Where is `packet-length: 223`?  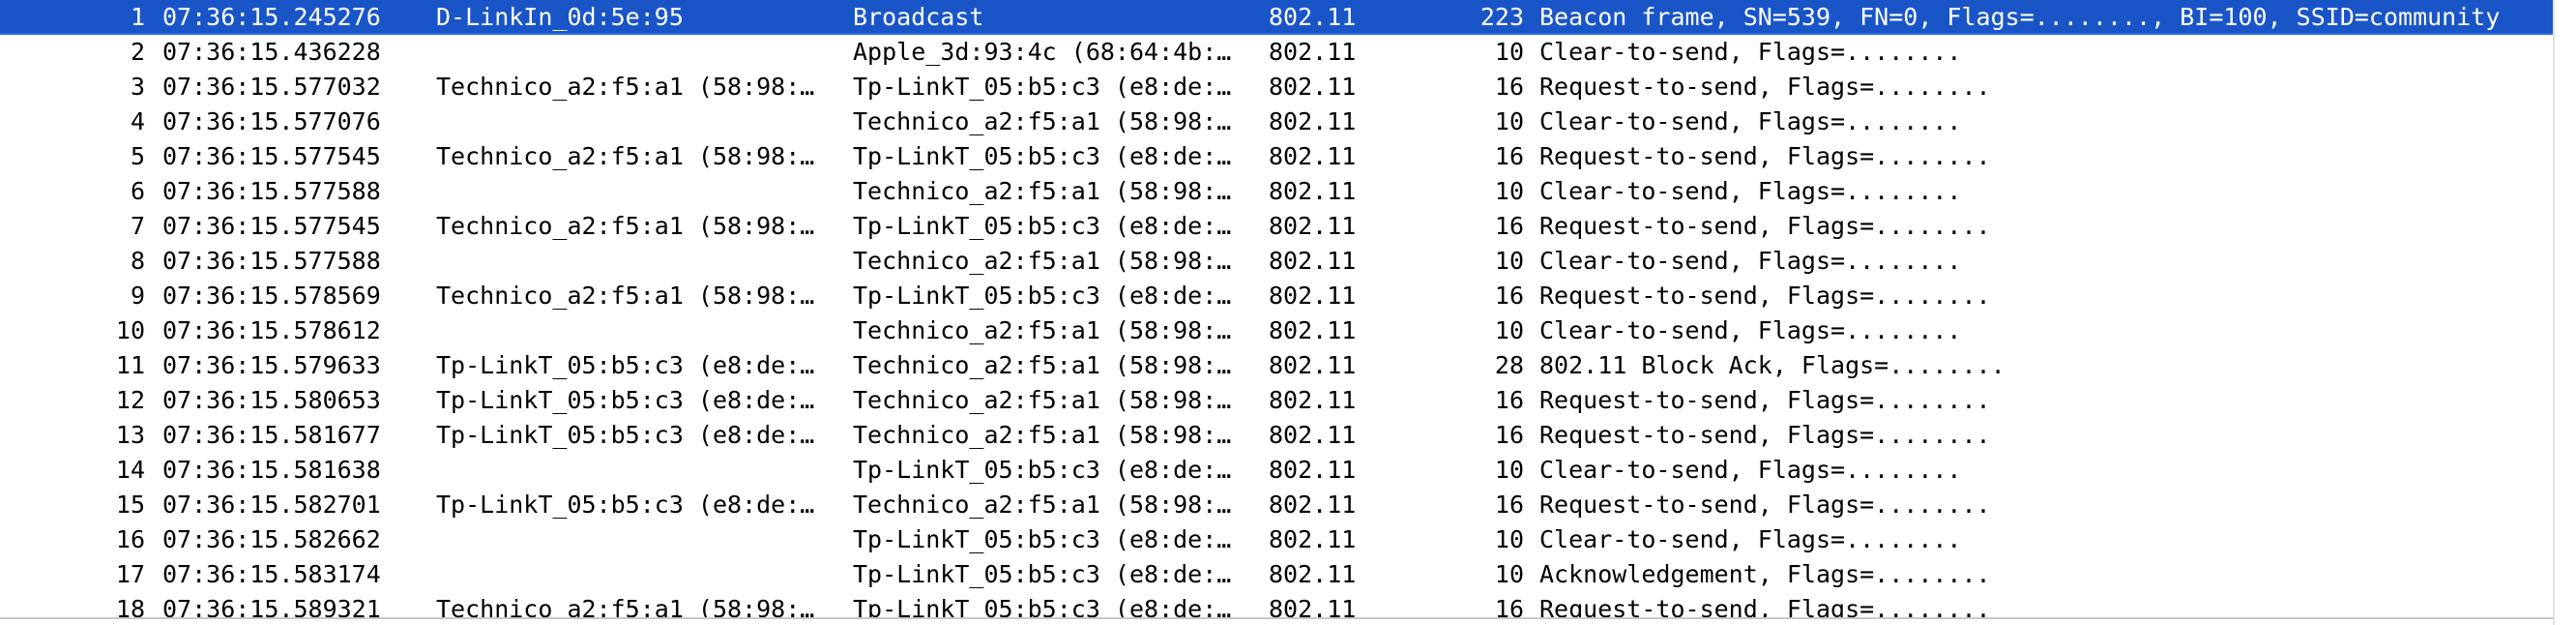 packet-length: 223 is located at coordinates (1501, 17).